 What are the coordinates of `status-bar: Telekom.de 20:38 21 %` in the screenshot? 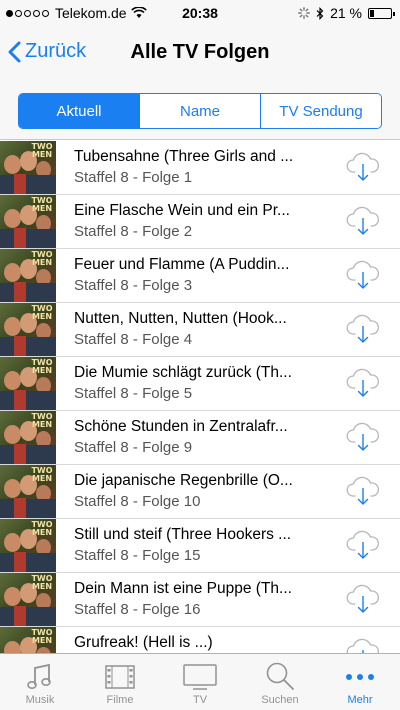 It's located at (200, 13).